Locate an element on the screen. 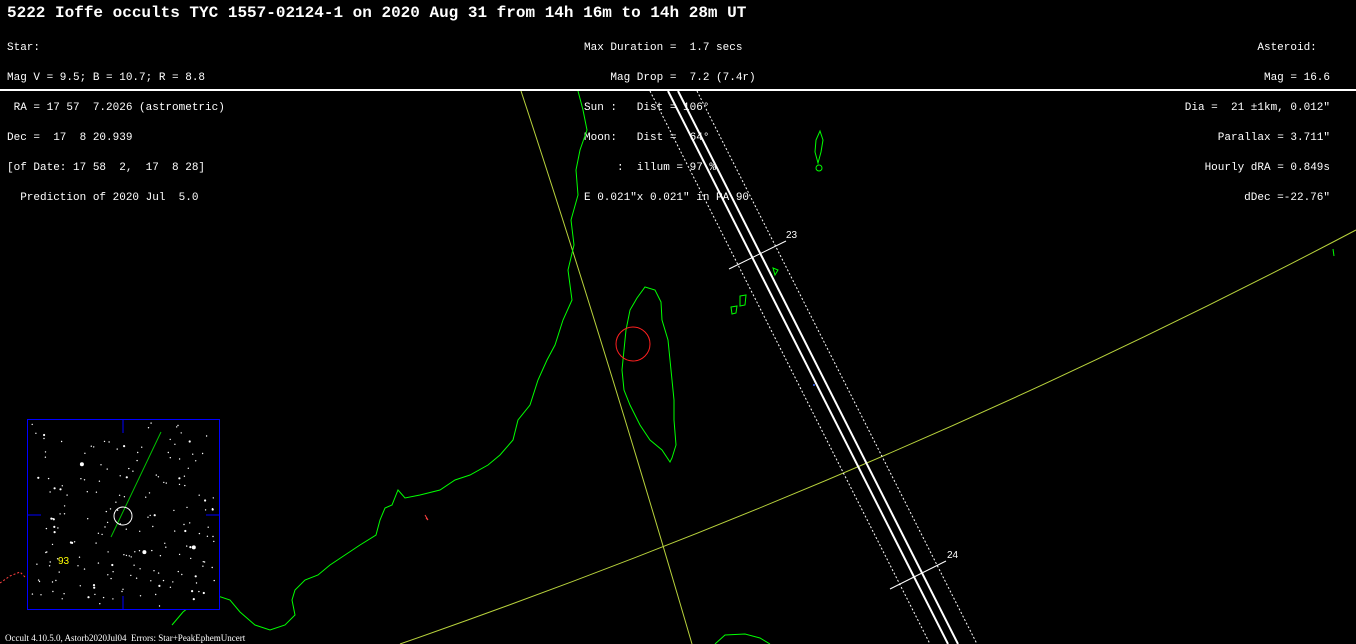 The image size is (1356, 644). meridian-line is located at coordinates (606, 367).